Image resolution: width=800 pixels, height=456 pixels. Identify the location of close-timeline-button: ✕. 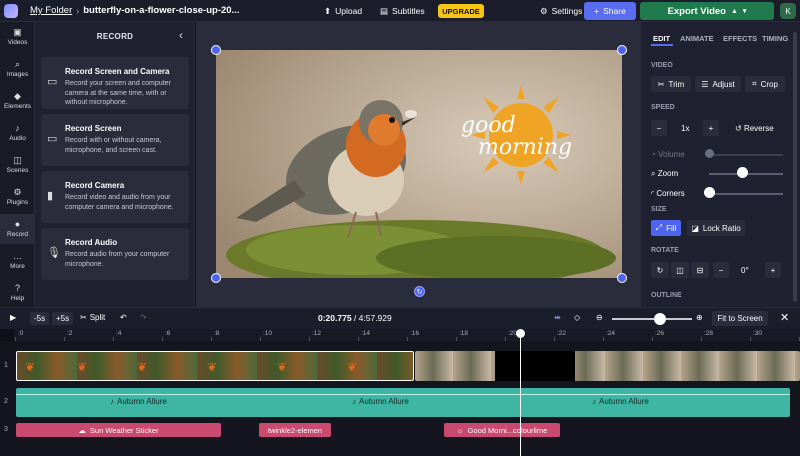
(784, 317).